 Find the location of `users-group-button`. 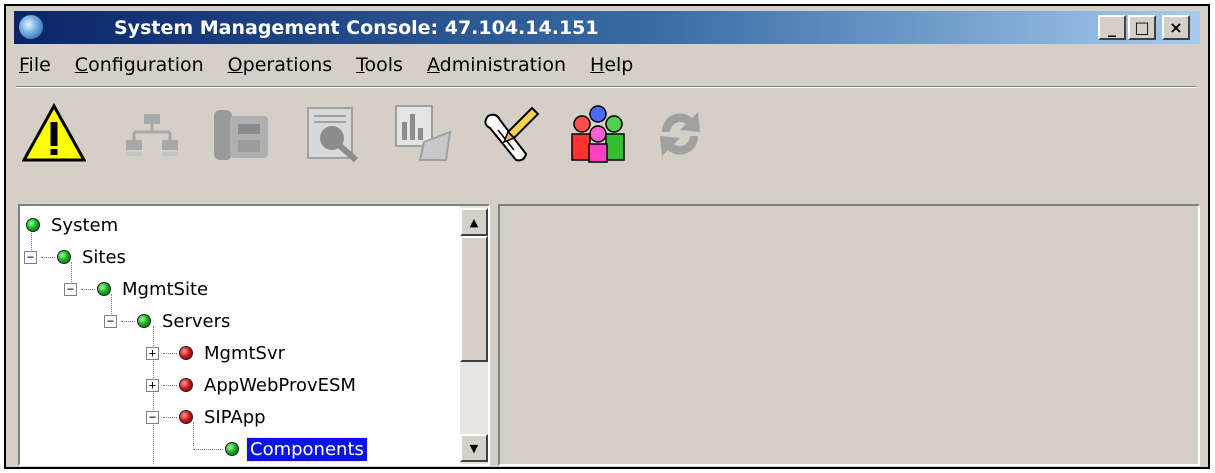

users-group-button is located at coordinates (598, 134).